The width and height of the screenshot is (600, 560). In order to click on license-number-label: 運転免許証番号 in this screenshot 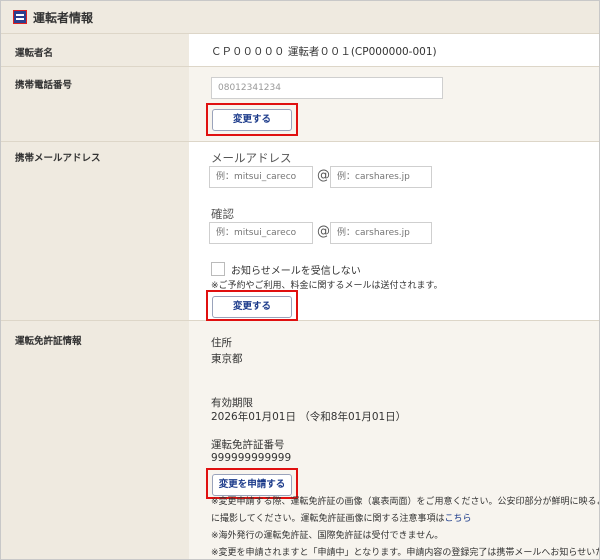, I will do `click(248, 445)`.